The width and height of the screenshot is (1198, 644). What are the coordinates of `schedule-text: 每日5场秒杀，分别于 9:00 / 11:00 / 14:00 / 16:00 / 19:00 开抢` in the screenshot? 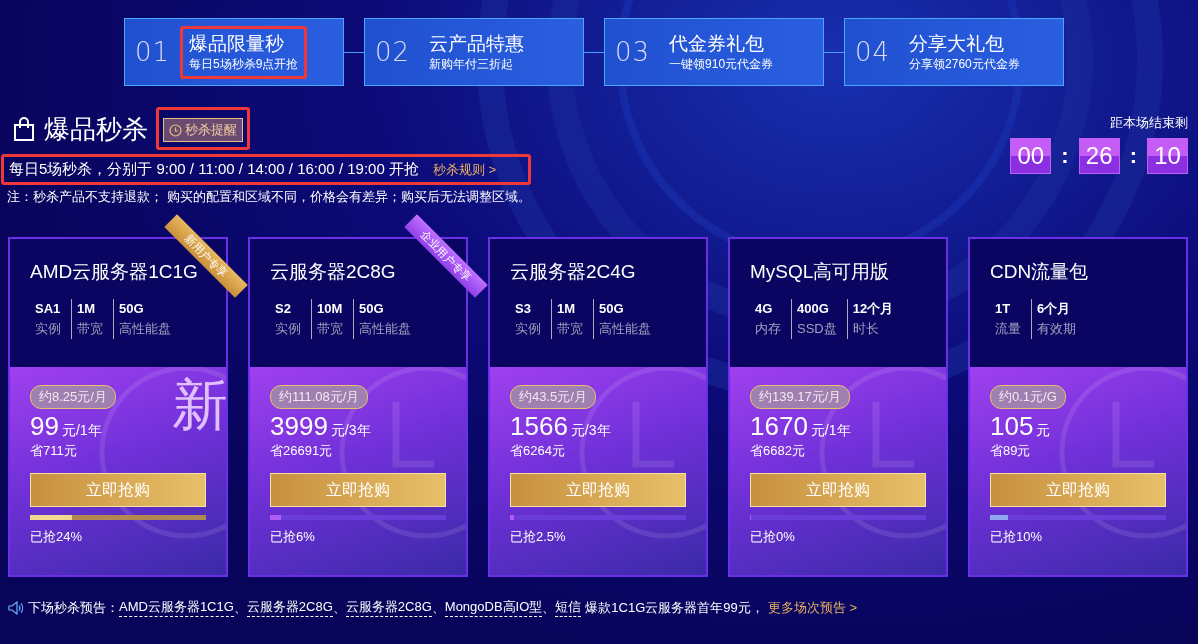 It's located at (214, 169).